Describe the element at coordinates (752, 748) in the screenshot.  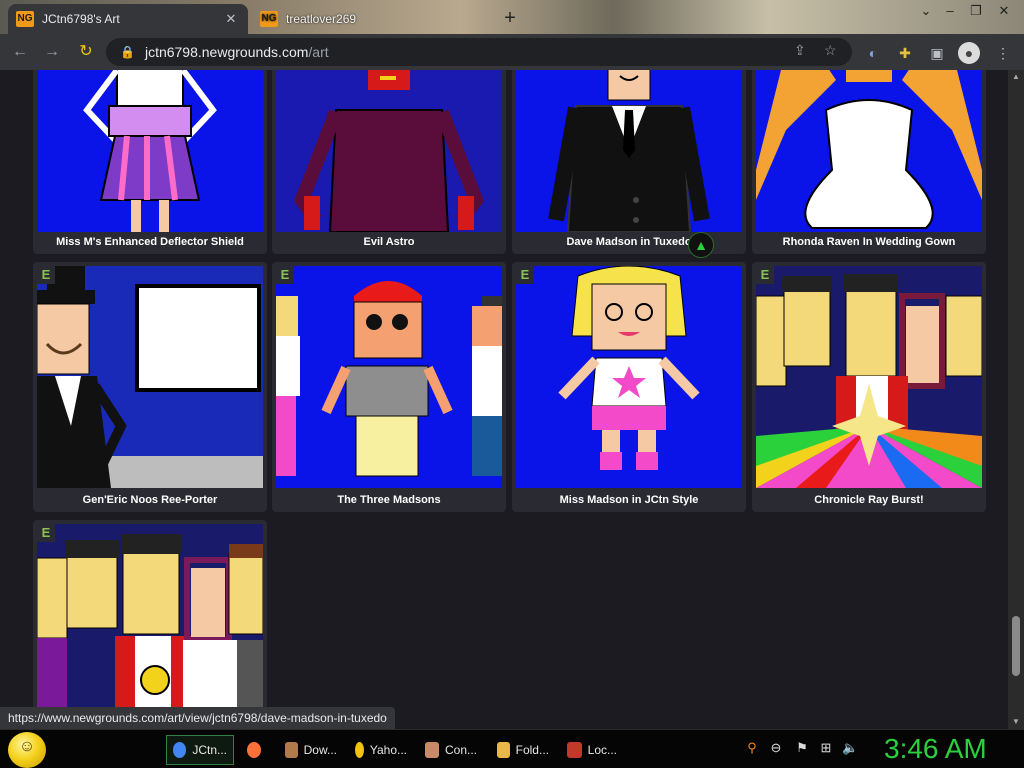
I see `search-icon: ⚲` at that location.